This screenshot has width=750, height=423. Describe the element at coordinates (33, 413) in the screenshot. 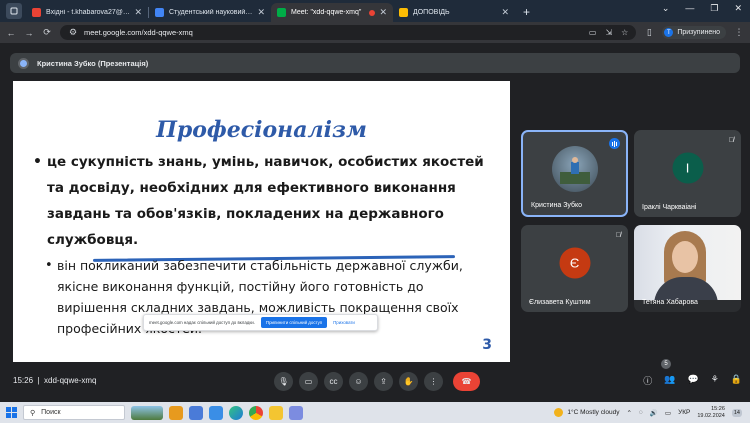

I see `search-icon: ⚲` at that location.